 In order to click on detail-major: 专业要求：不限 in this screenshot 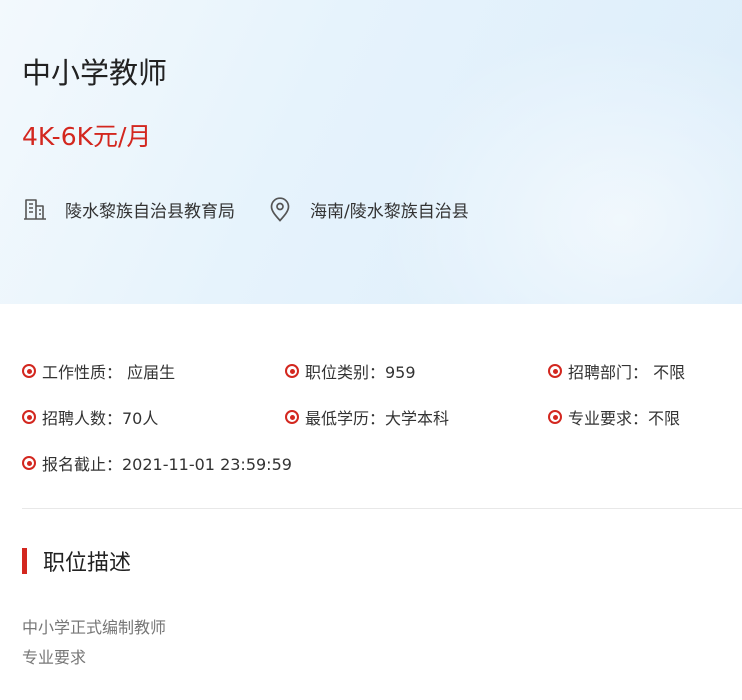, I will do `click(614, 417)`.